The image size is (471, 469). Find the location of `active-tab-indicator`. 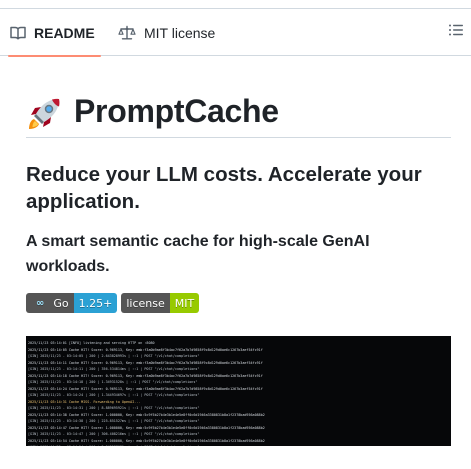

active-tab-indicator is located at coordinates (54, 56).